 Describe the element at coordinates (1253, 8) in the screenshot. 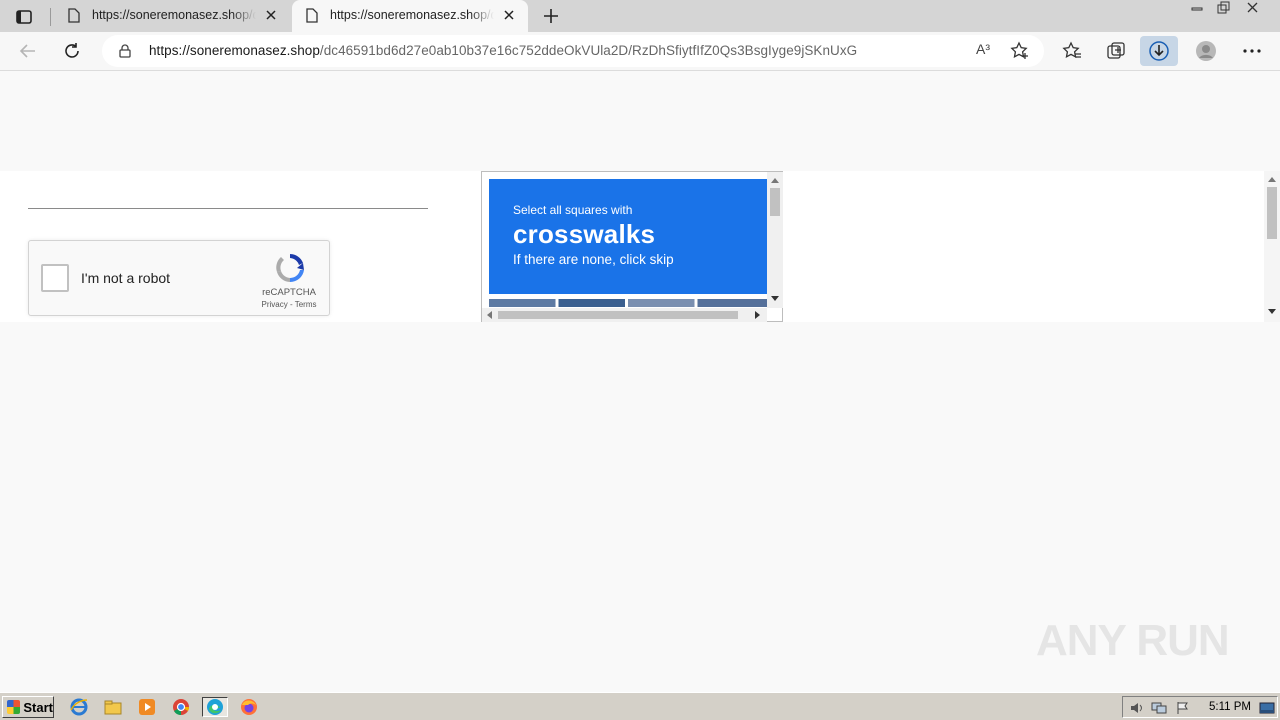

I see `window-close-icon` at that location.